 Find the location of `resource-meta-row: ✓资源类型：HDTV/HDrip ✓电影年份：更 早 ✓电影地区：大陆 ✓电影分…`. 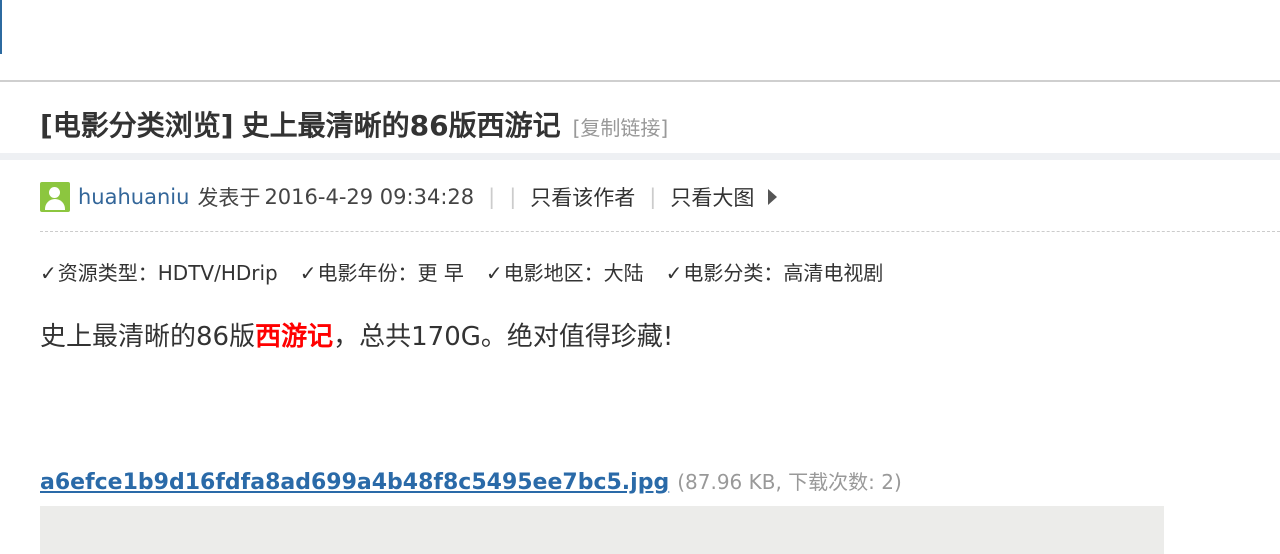

resource-meta-row: ✓资源类型：HDTV/HDrip ✓电影年份：更 早 ✓电影地区：大陆 ✓电影分… is located at coordinates (472, 271).